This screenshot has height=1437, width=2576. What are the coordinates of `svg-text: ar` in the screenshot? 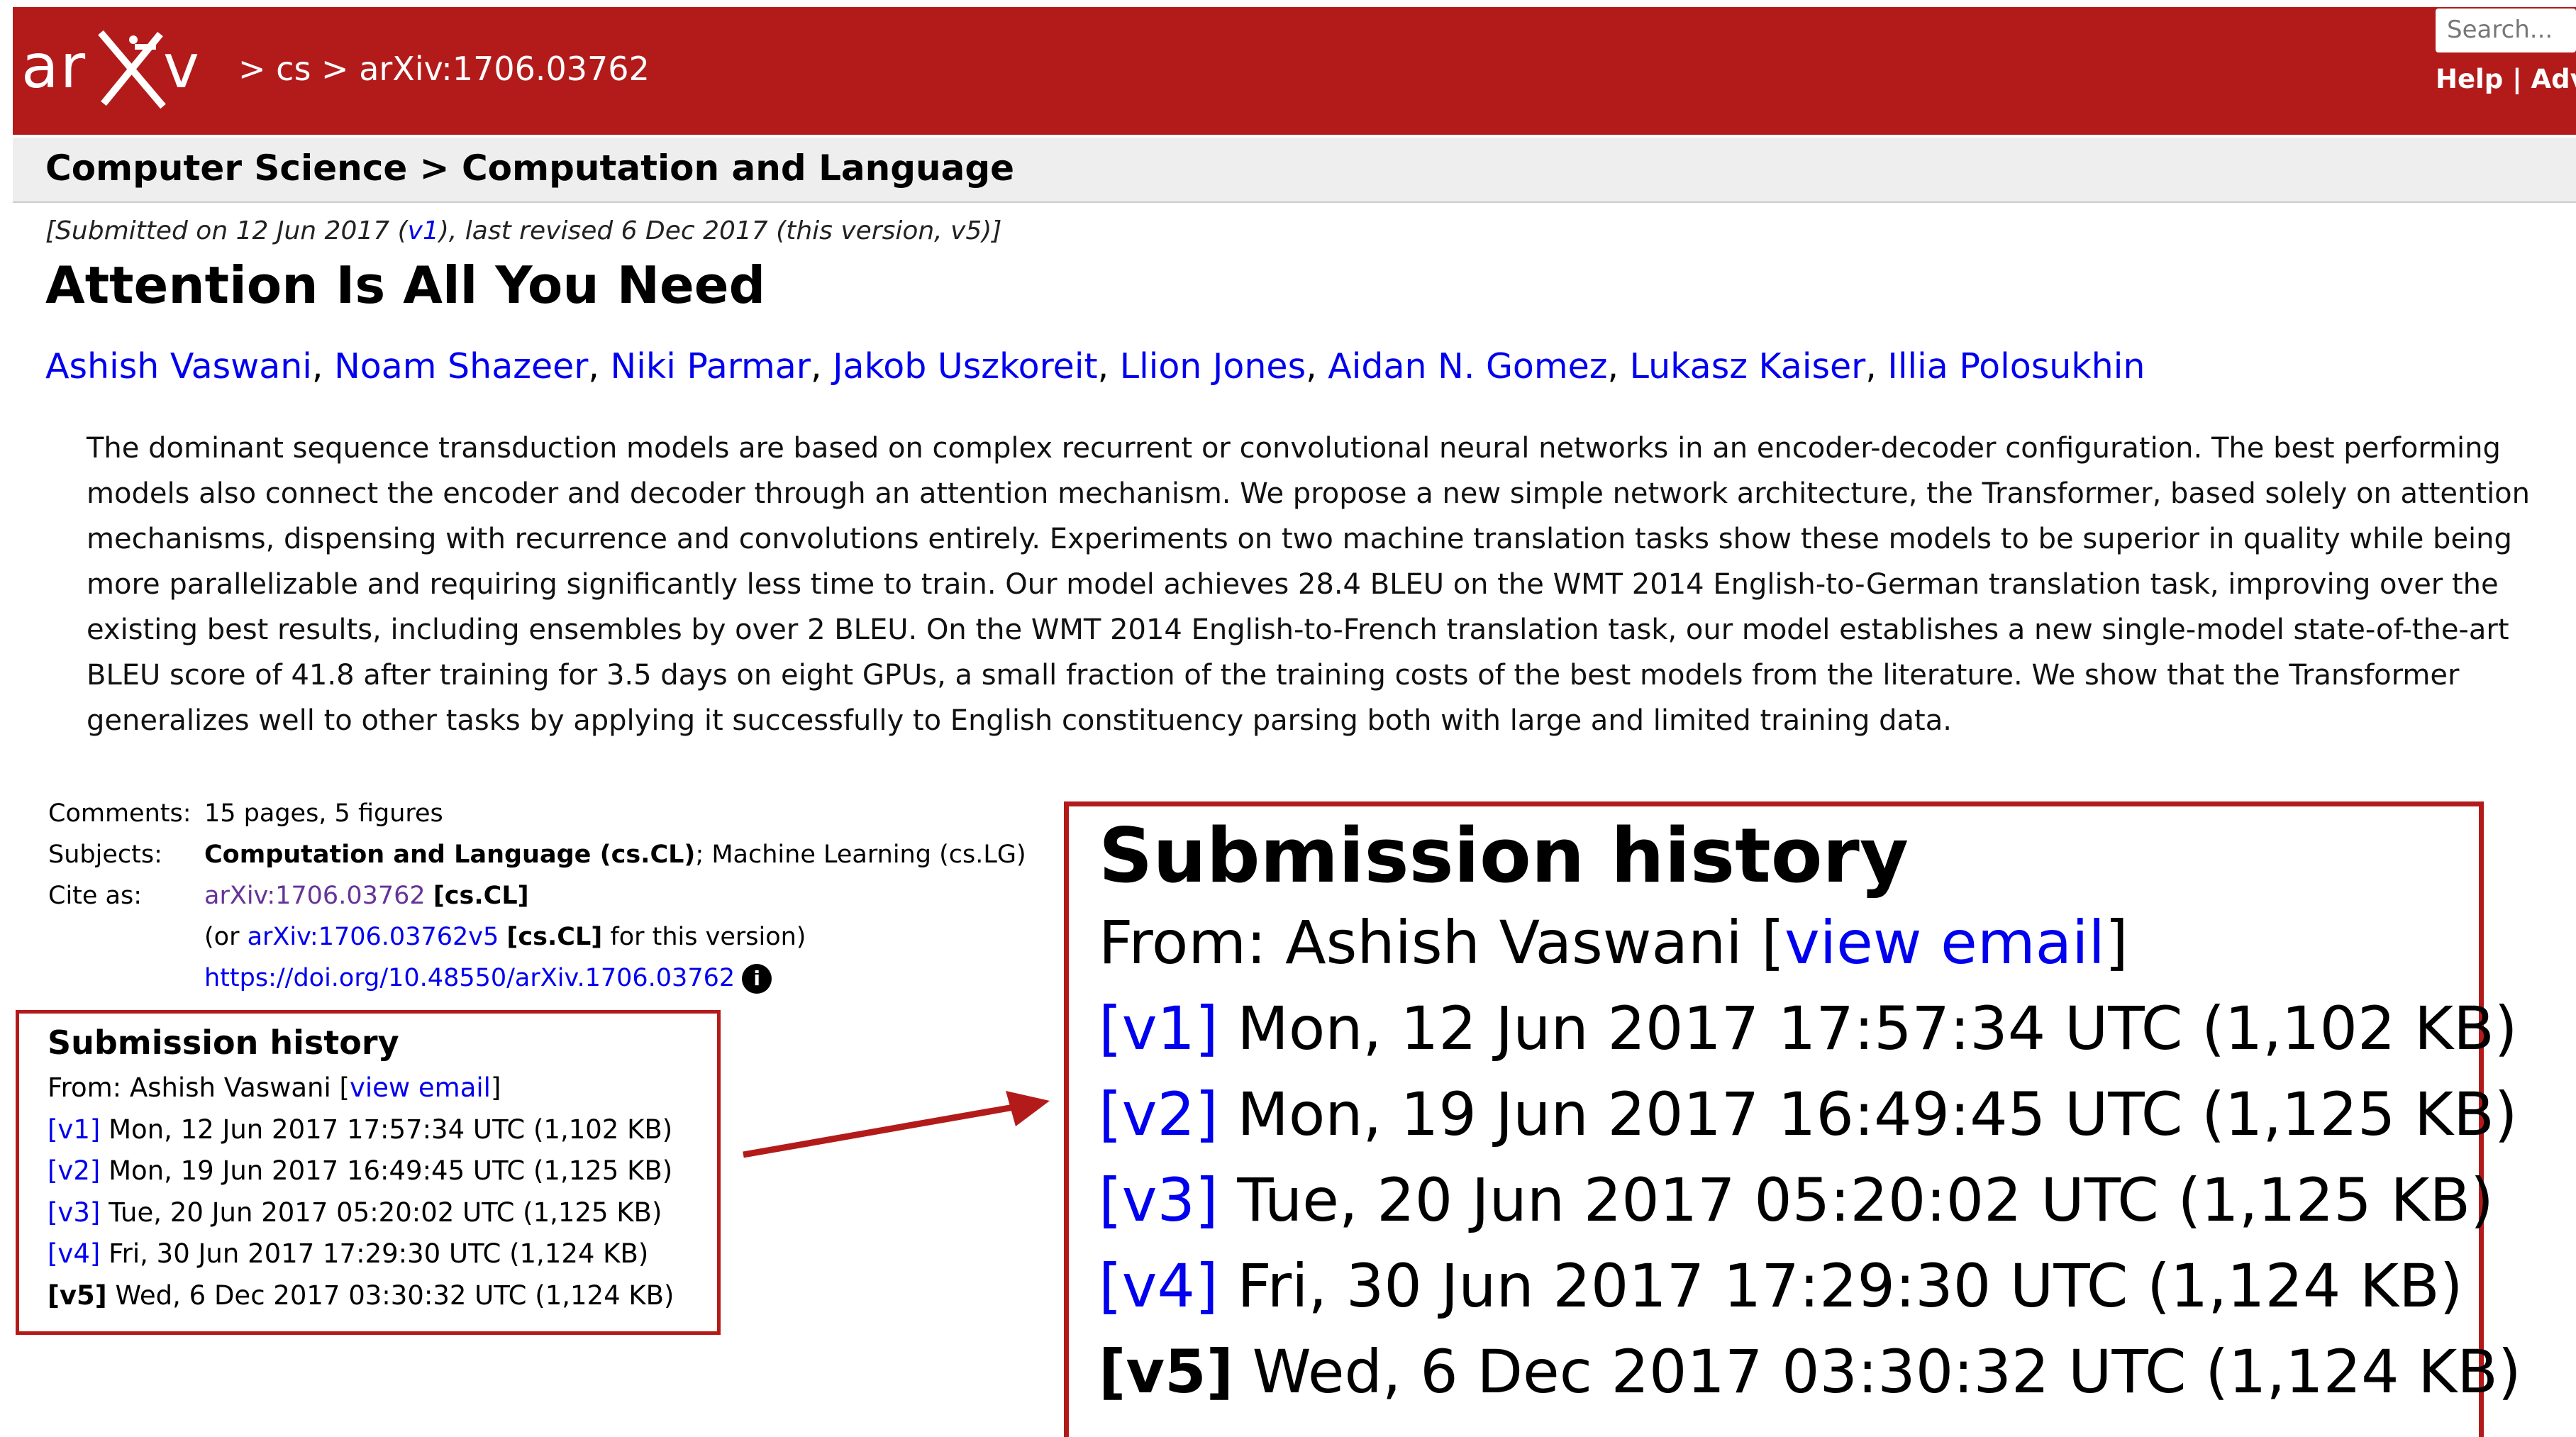 It's located at (54, 66).